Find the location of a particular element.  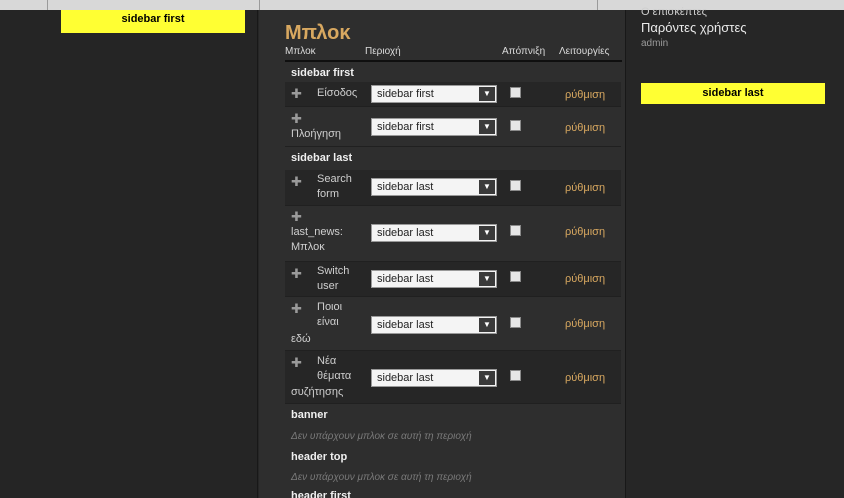

online-visitors-text: Ο επισκέπτες is located at coordinates (674, 12).